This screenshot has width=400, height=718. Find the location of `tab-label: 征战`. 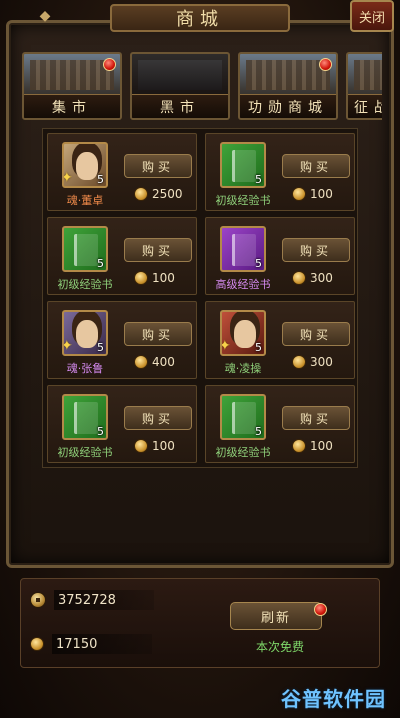

tab-label: 征战 is located at coordinates (365, 106).